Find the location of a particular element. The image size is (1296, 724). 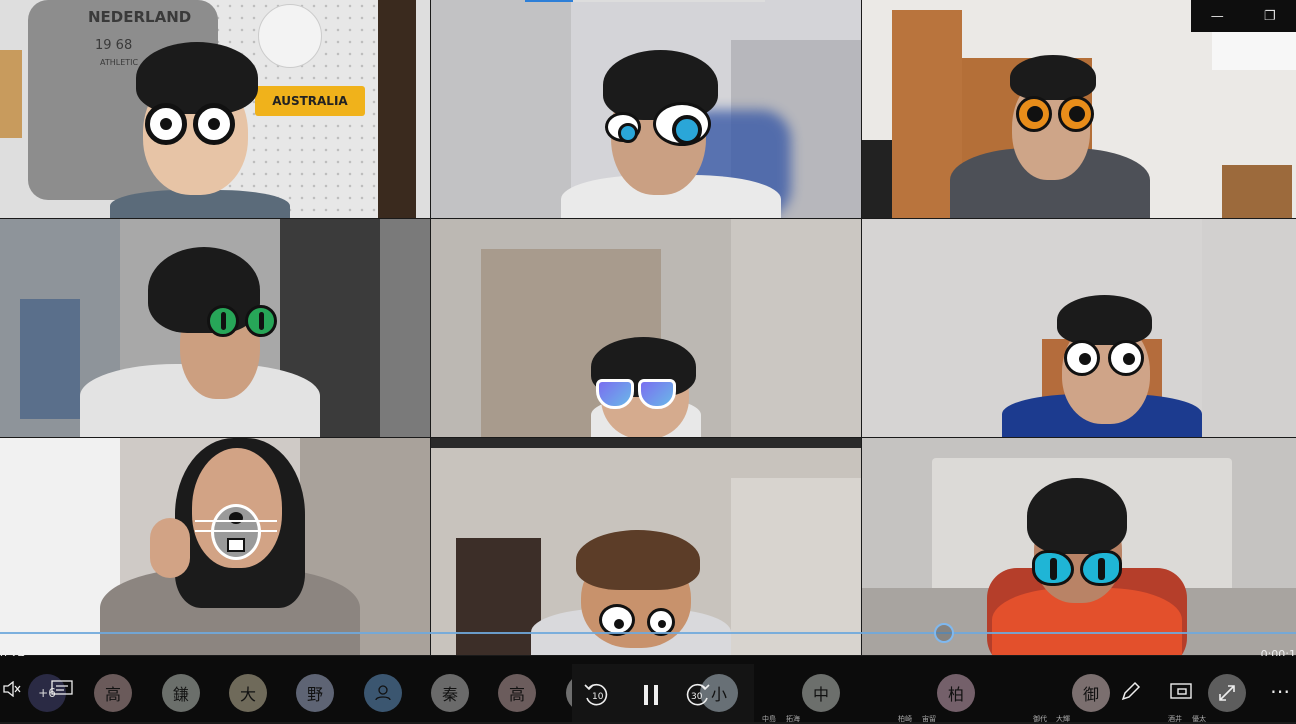

participant-5-tile is located at coordinates (646, 328).